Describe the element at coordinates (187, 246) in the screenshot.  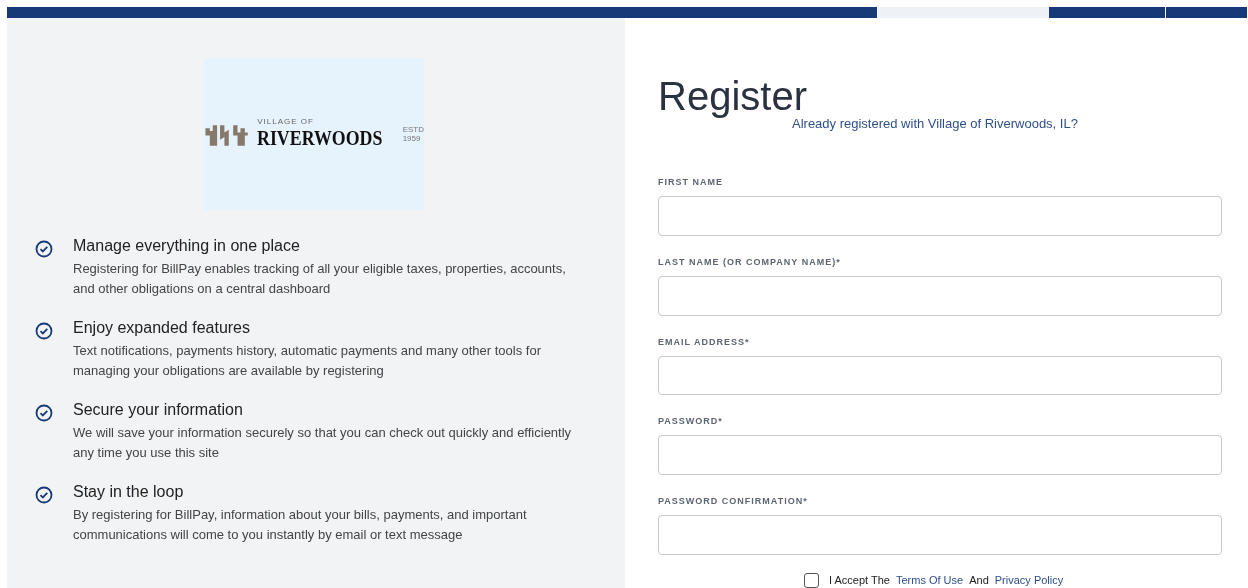
I see `benefit-title: Manage everything in one place` at that location.